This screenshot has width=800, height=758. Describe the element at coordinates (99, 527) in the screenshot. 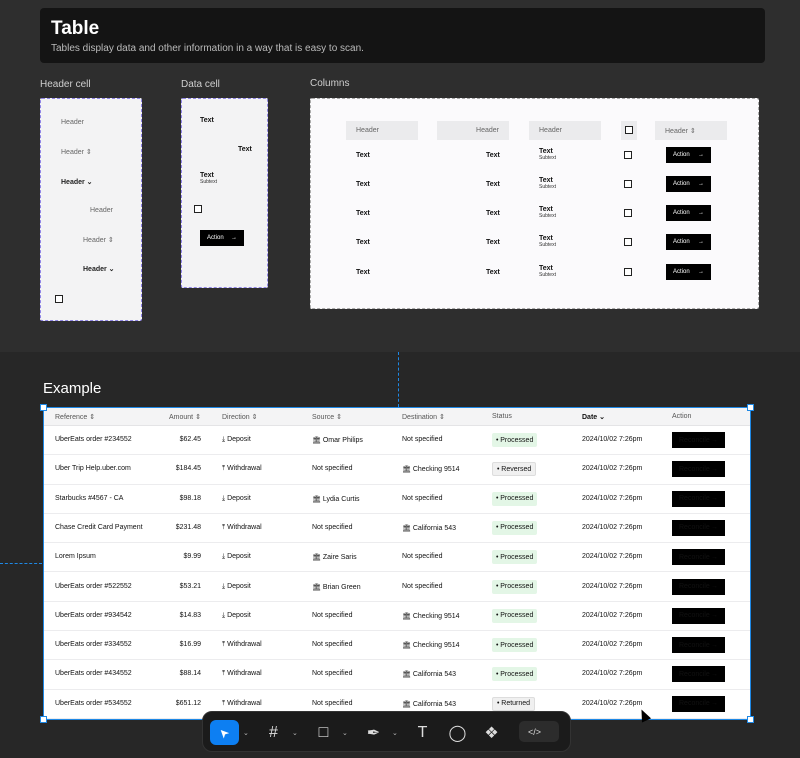

I see `cell-reference: Chase Credit Card Payment` at that location.